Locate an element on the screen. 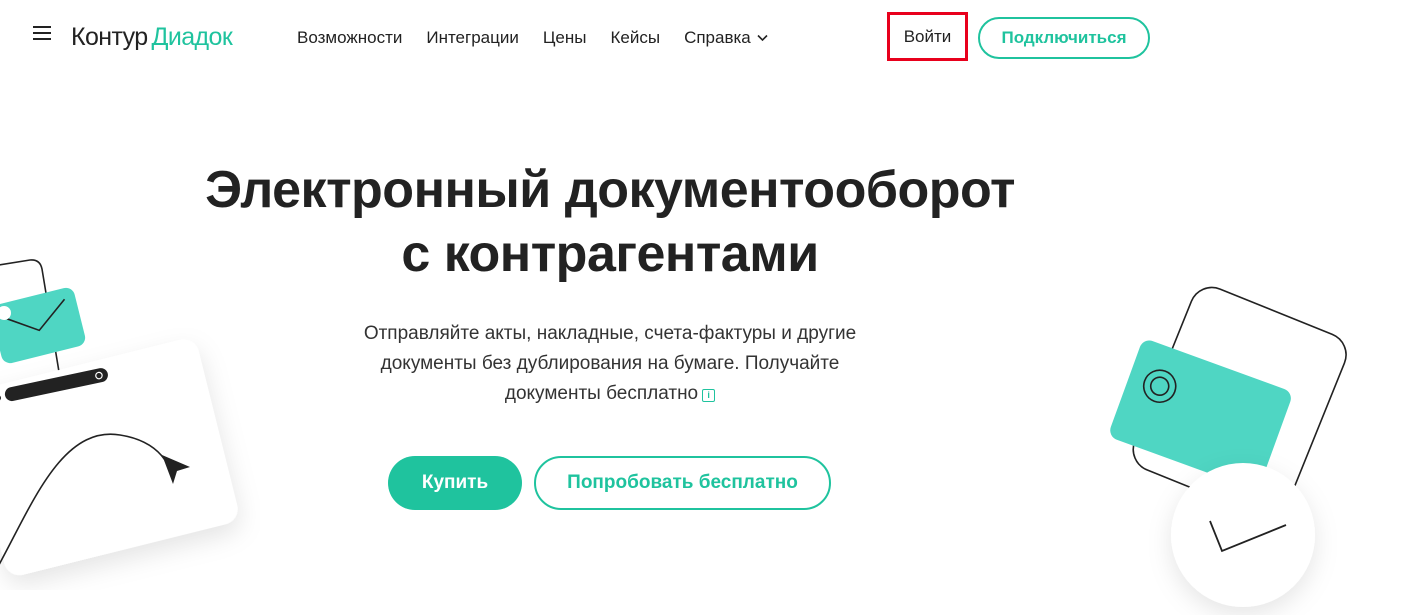 The width and height of the screenshot is (1406, 615). info-icon: i is located at coordinates (709, 395).